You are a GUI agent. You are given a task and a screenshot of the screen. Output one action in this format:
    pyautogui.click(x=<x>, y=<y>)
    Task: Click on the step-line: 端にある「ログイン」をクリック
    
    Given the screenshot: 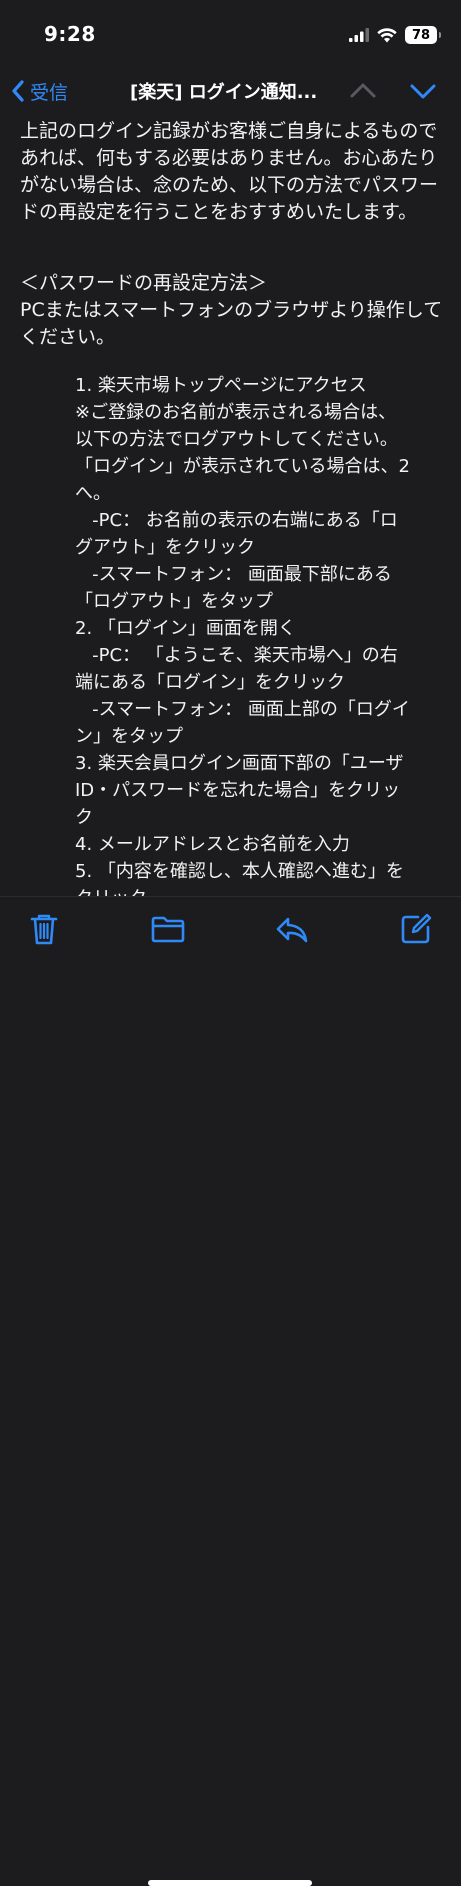 What is the action you would take?
    pyautogui.click(x=210, y=682)
    